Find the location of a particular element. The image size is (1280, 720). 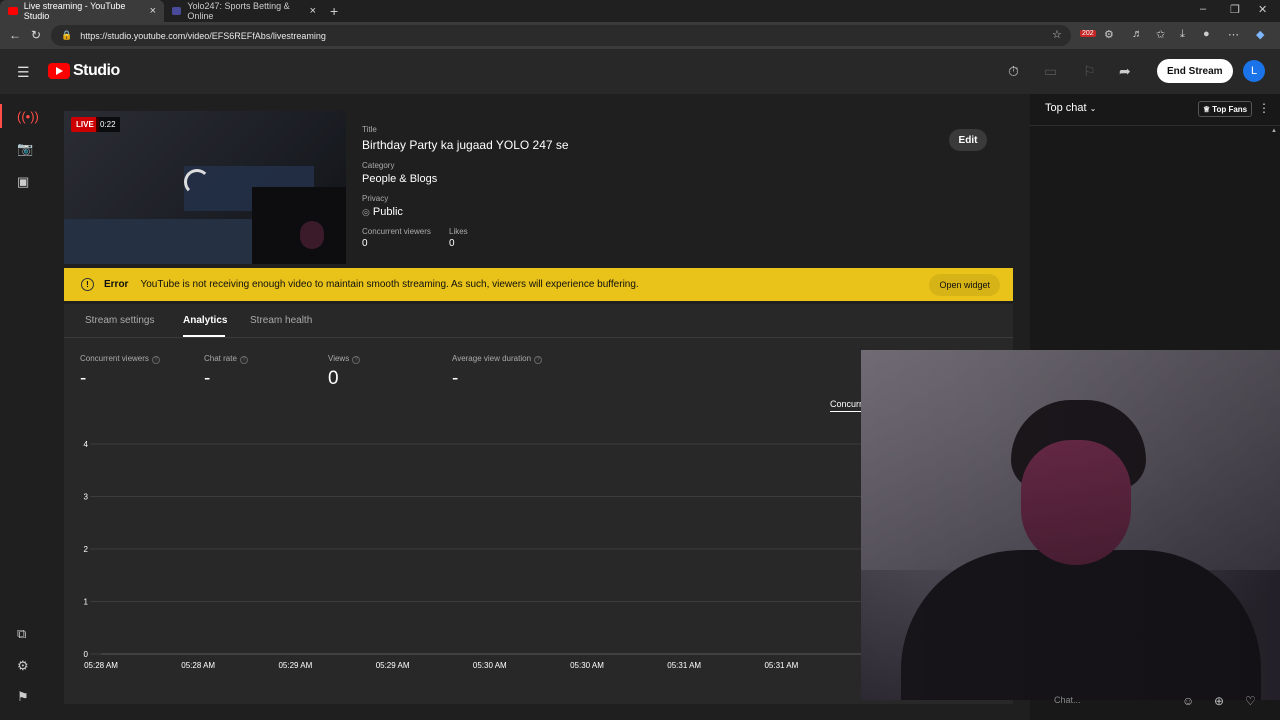

tab-youtube-studio: Live streaming - YouTube Studio × is located at coordinates (82, 11).